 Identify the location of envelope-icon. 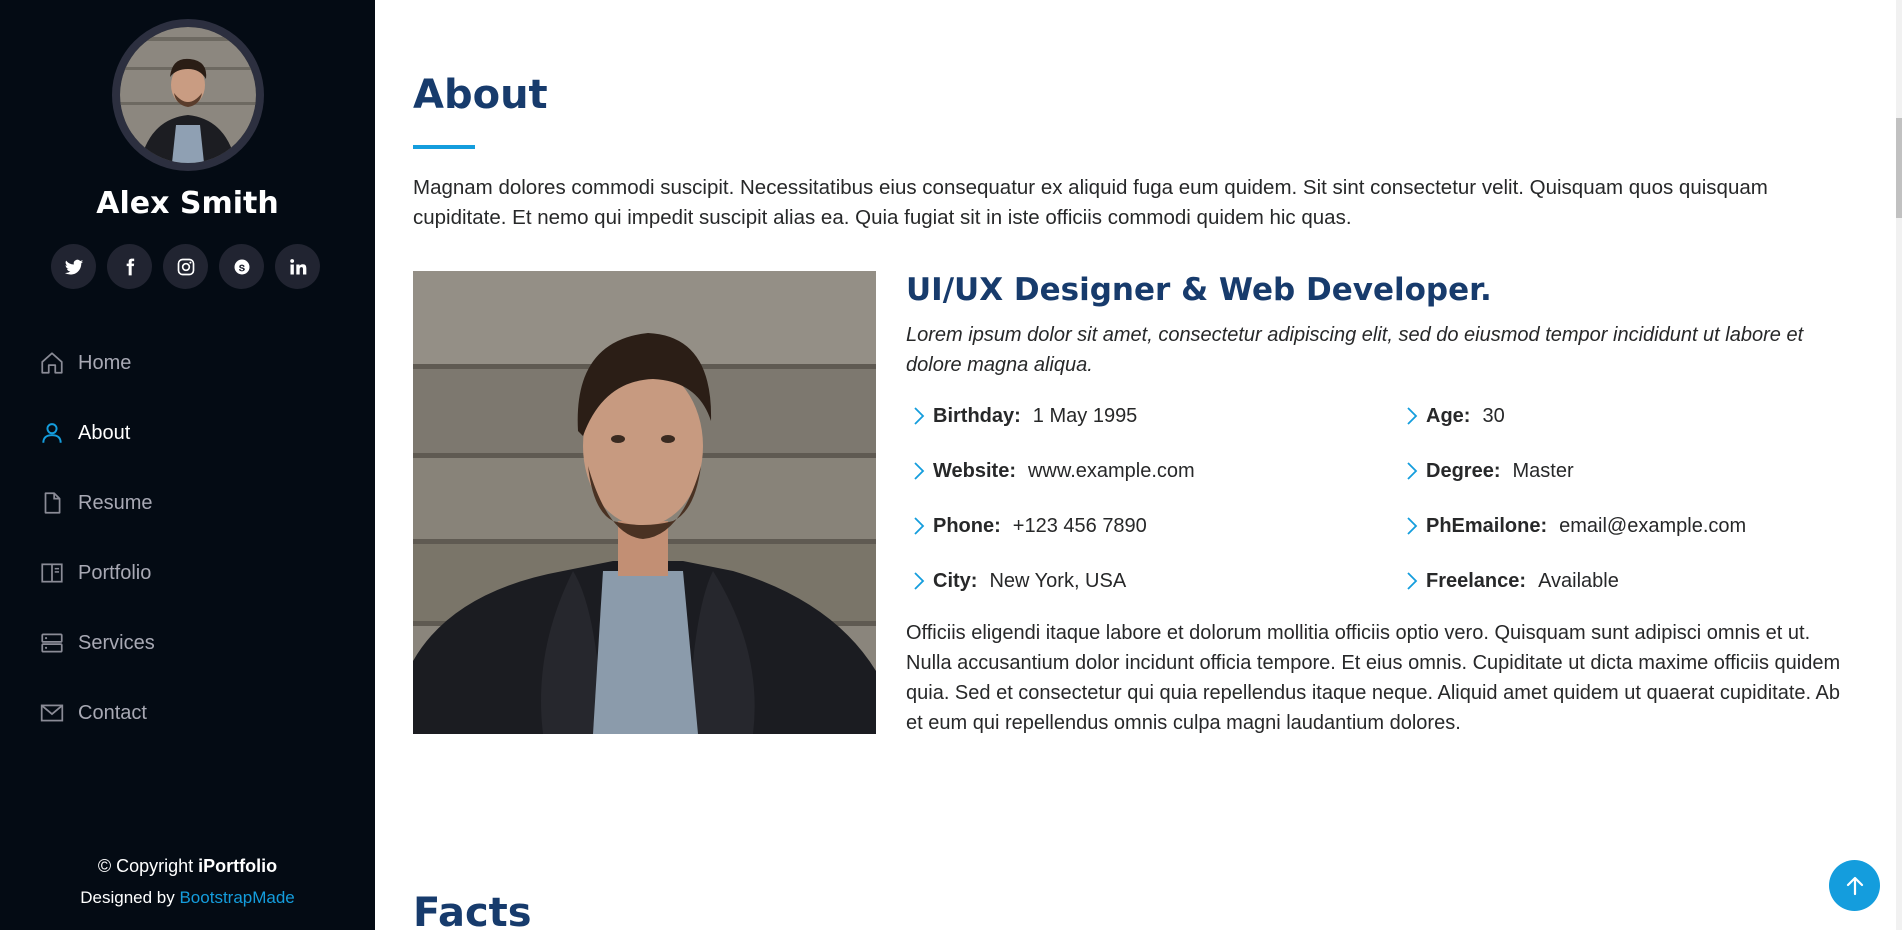
(52, 713).